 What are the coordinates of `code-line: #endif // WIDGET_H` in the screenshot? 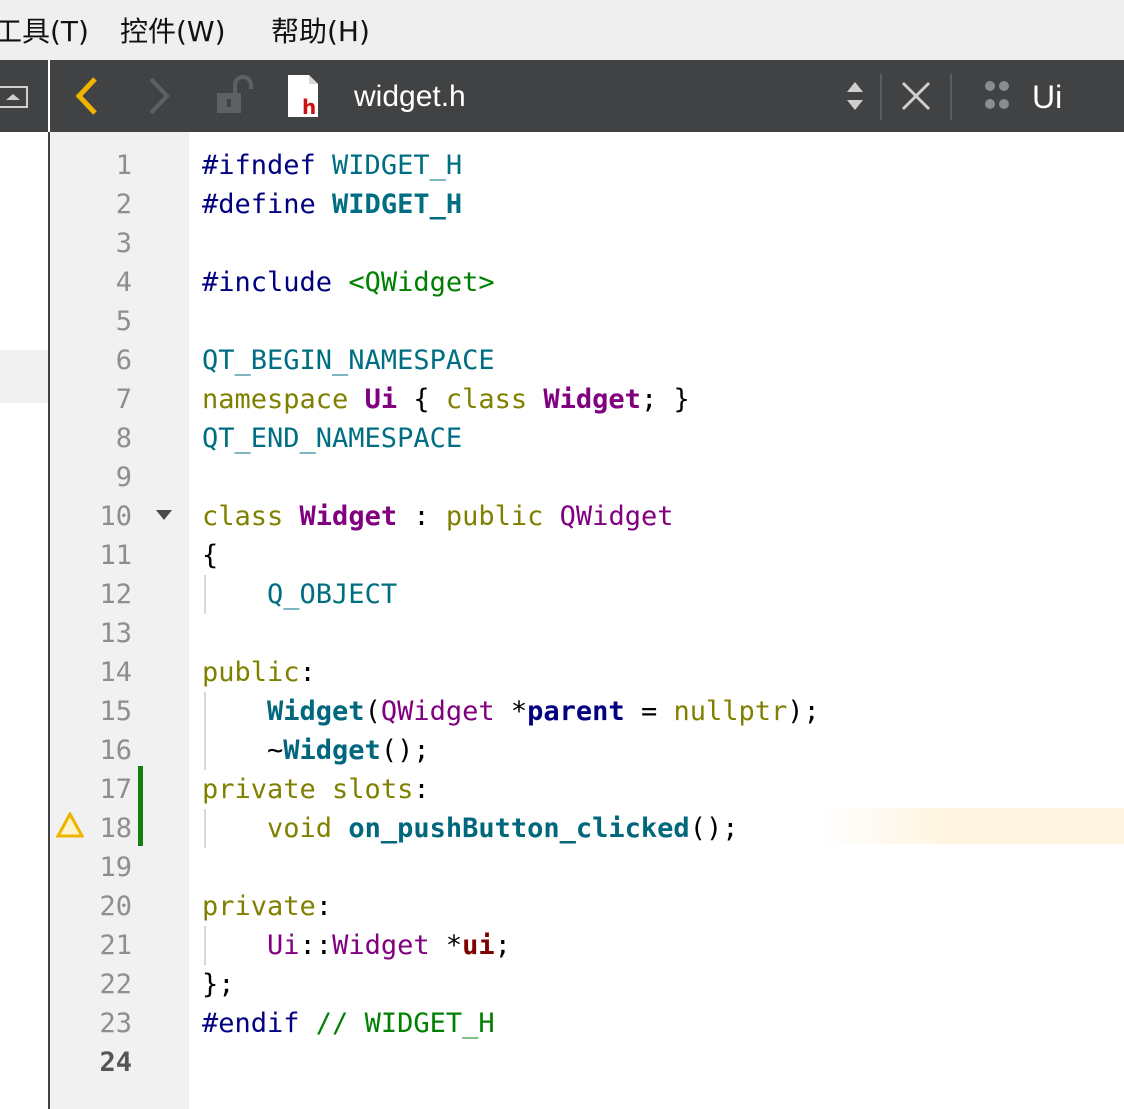 It's located at (348, 1023).